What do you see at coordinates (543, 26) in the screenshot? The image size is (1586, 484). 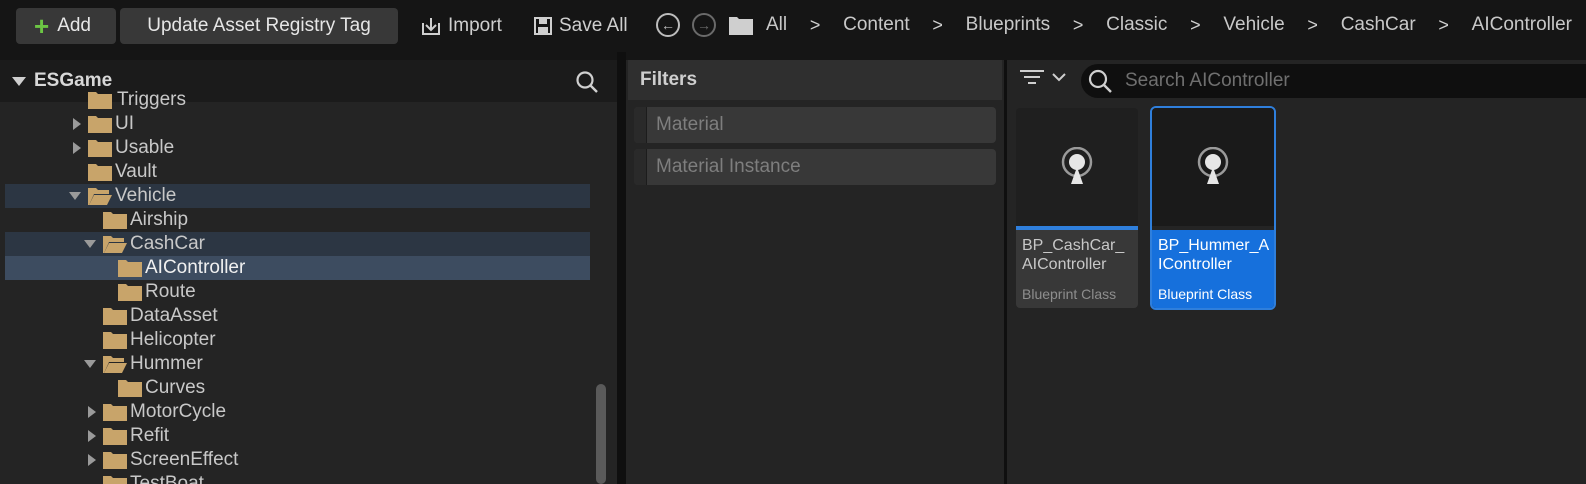 I see `save-icon` at bounding box center [543, 26].